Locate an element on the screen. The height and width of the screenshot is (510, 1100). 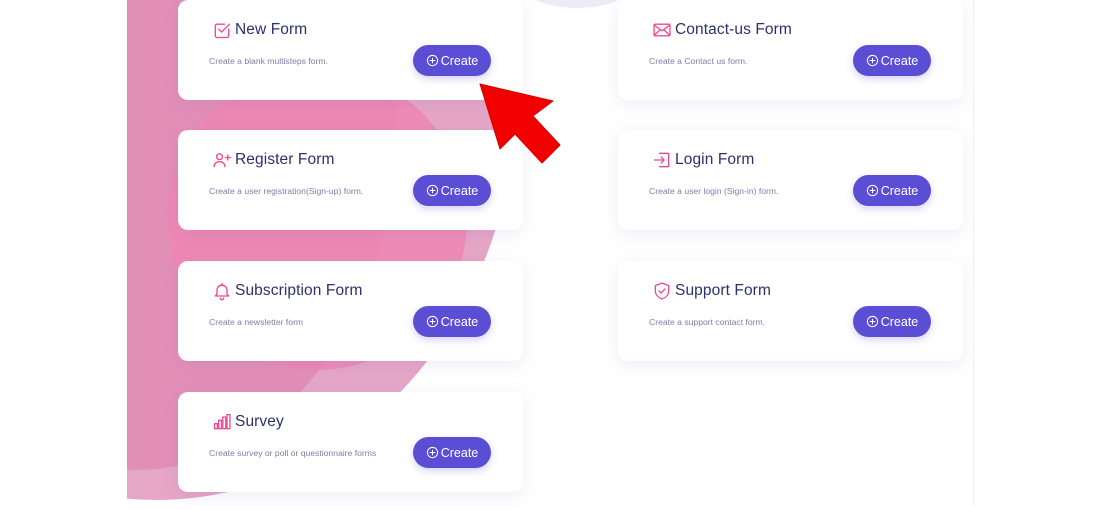
card-description: Create a support contact form. is located at coordinates (707, 322).